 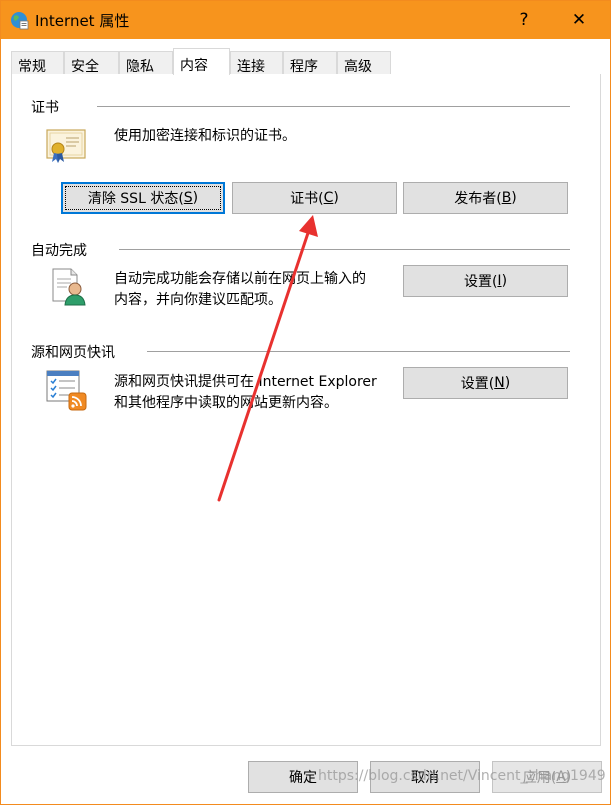 I want to click on annotation-arrow-shaft, so click(x=263, y=366).